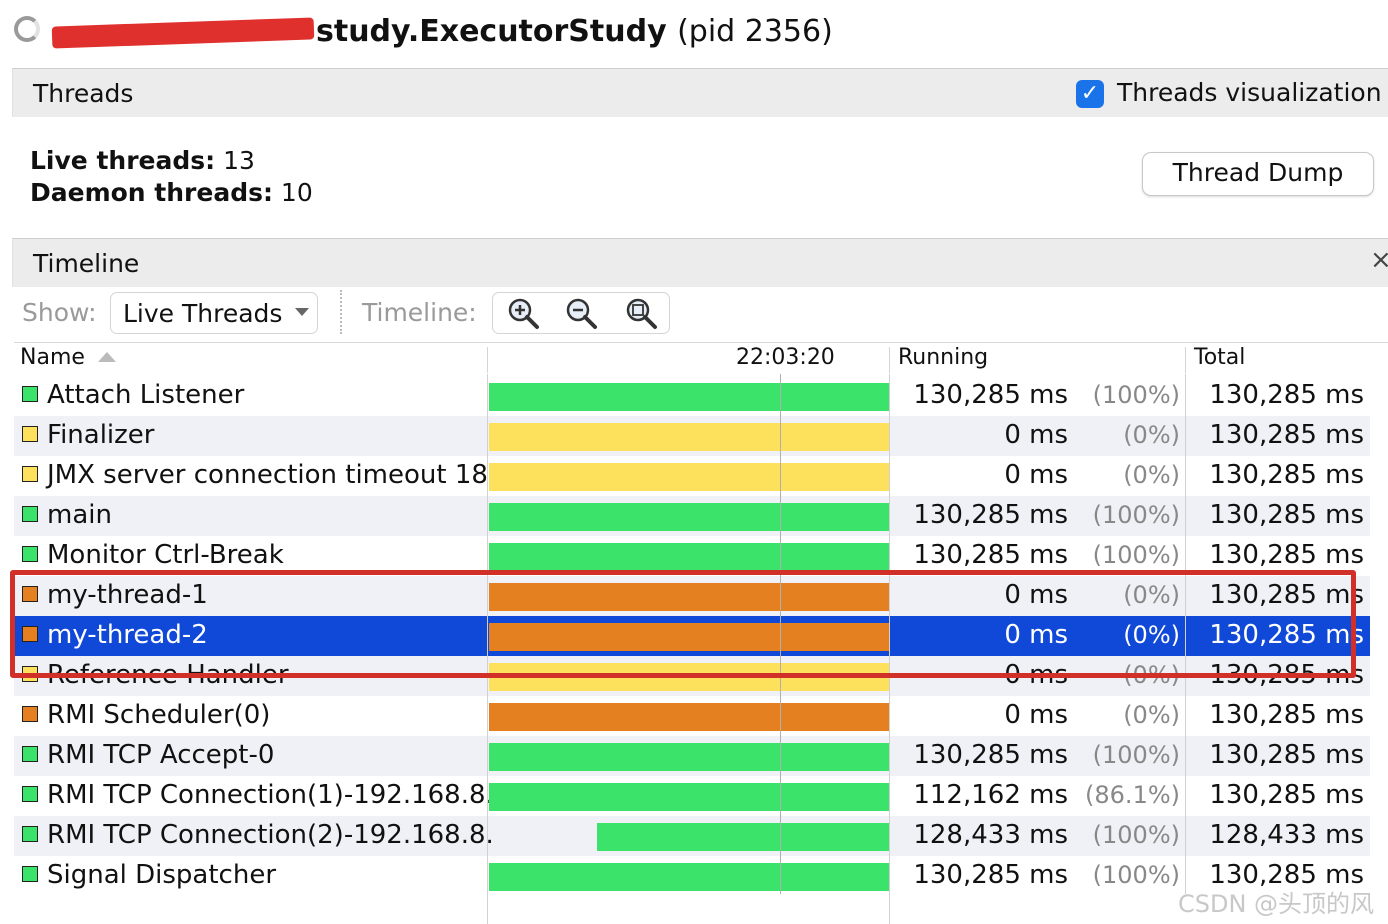 Image resolution: width=1388 pixels, height=924 pixels. Describe the element at coordinates (151, 192) in the screenshot. I see `daemon-threads-label: Daemon threads:` at that location.